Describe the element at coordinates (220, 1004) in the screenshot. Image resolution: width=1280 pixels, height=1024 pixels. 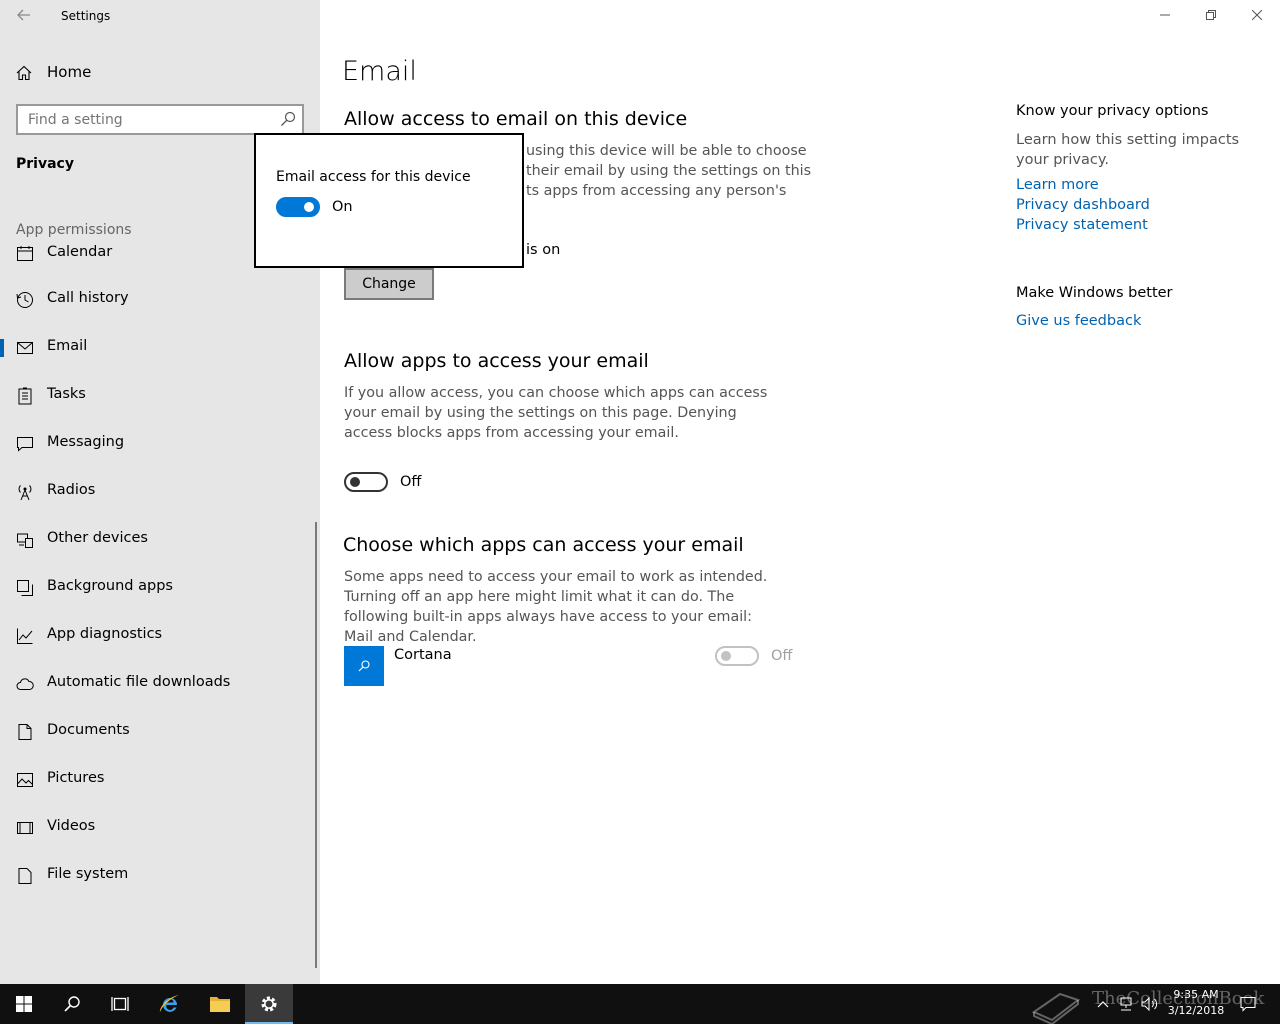
I see `file-explorer-button` at that location.